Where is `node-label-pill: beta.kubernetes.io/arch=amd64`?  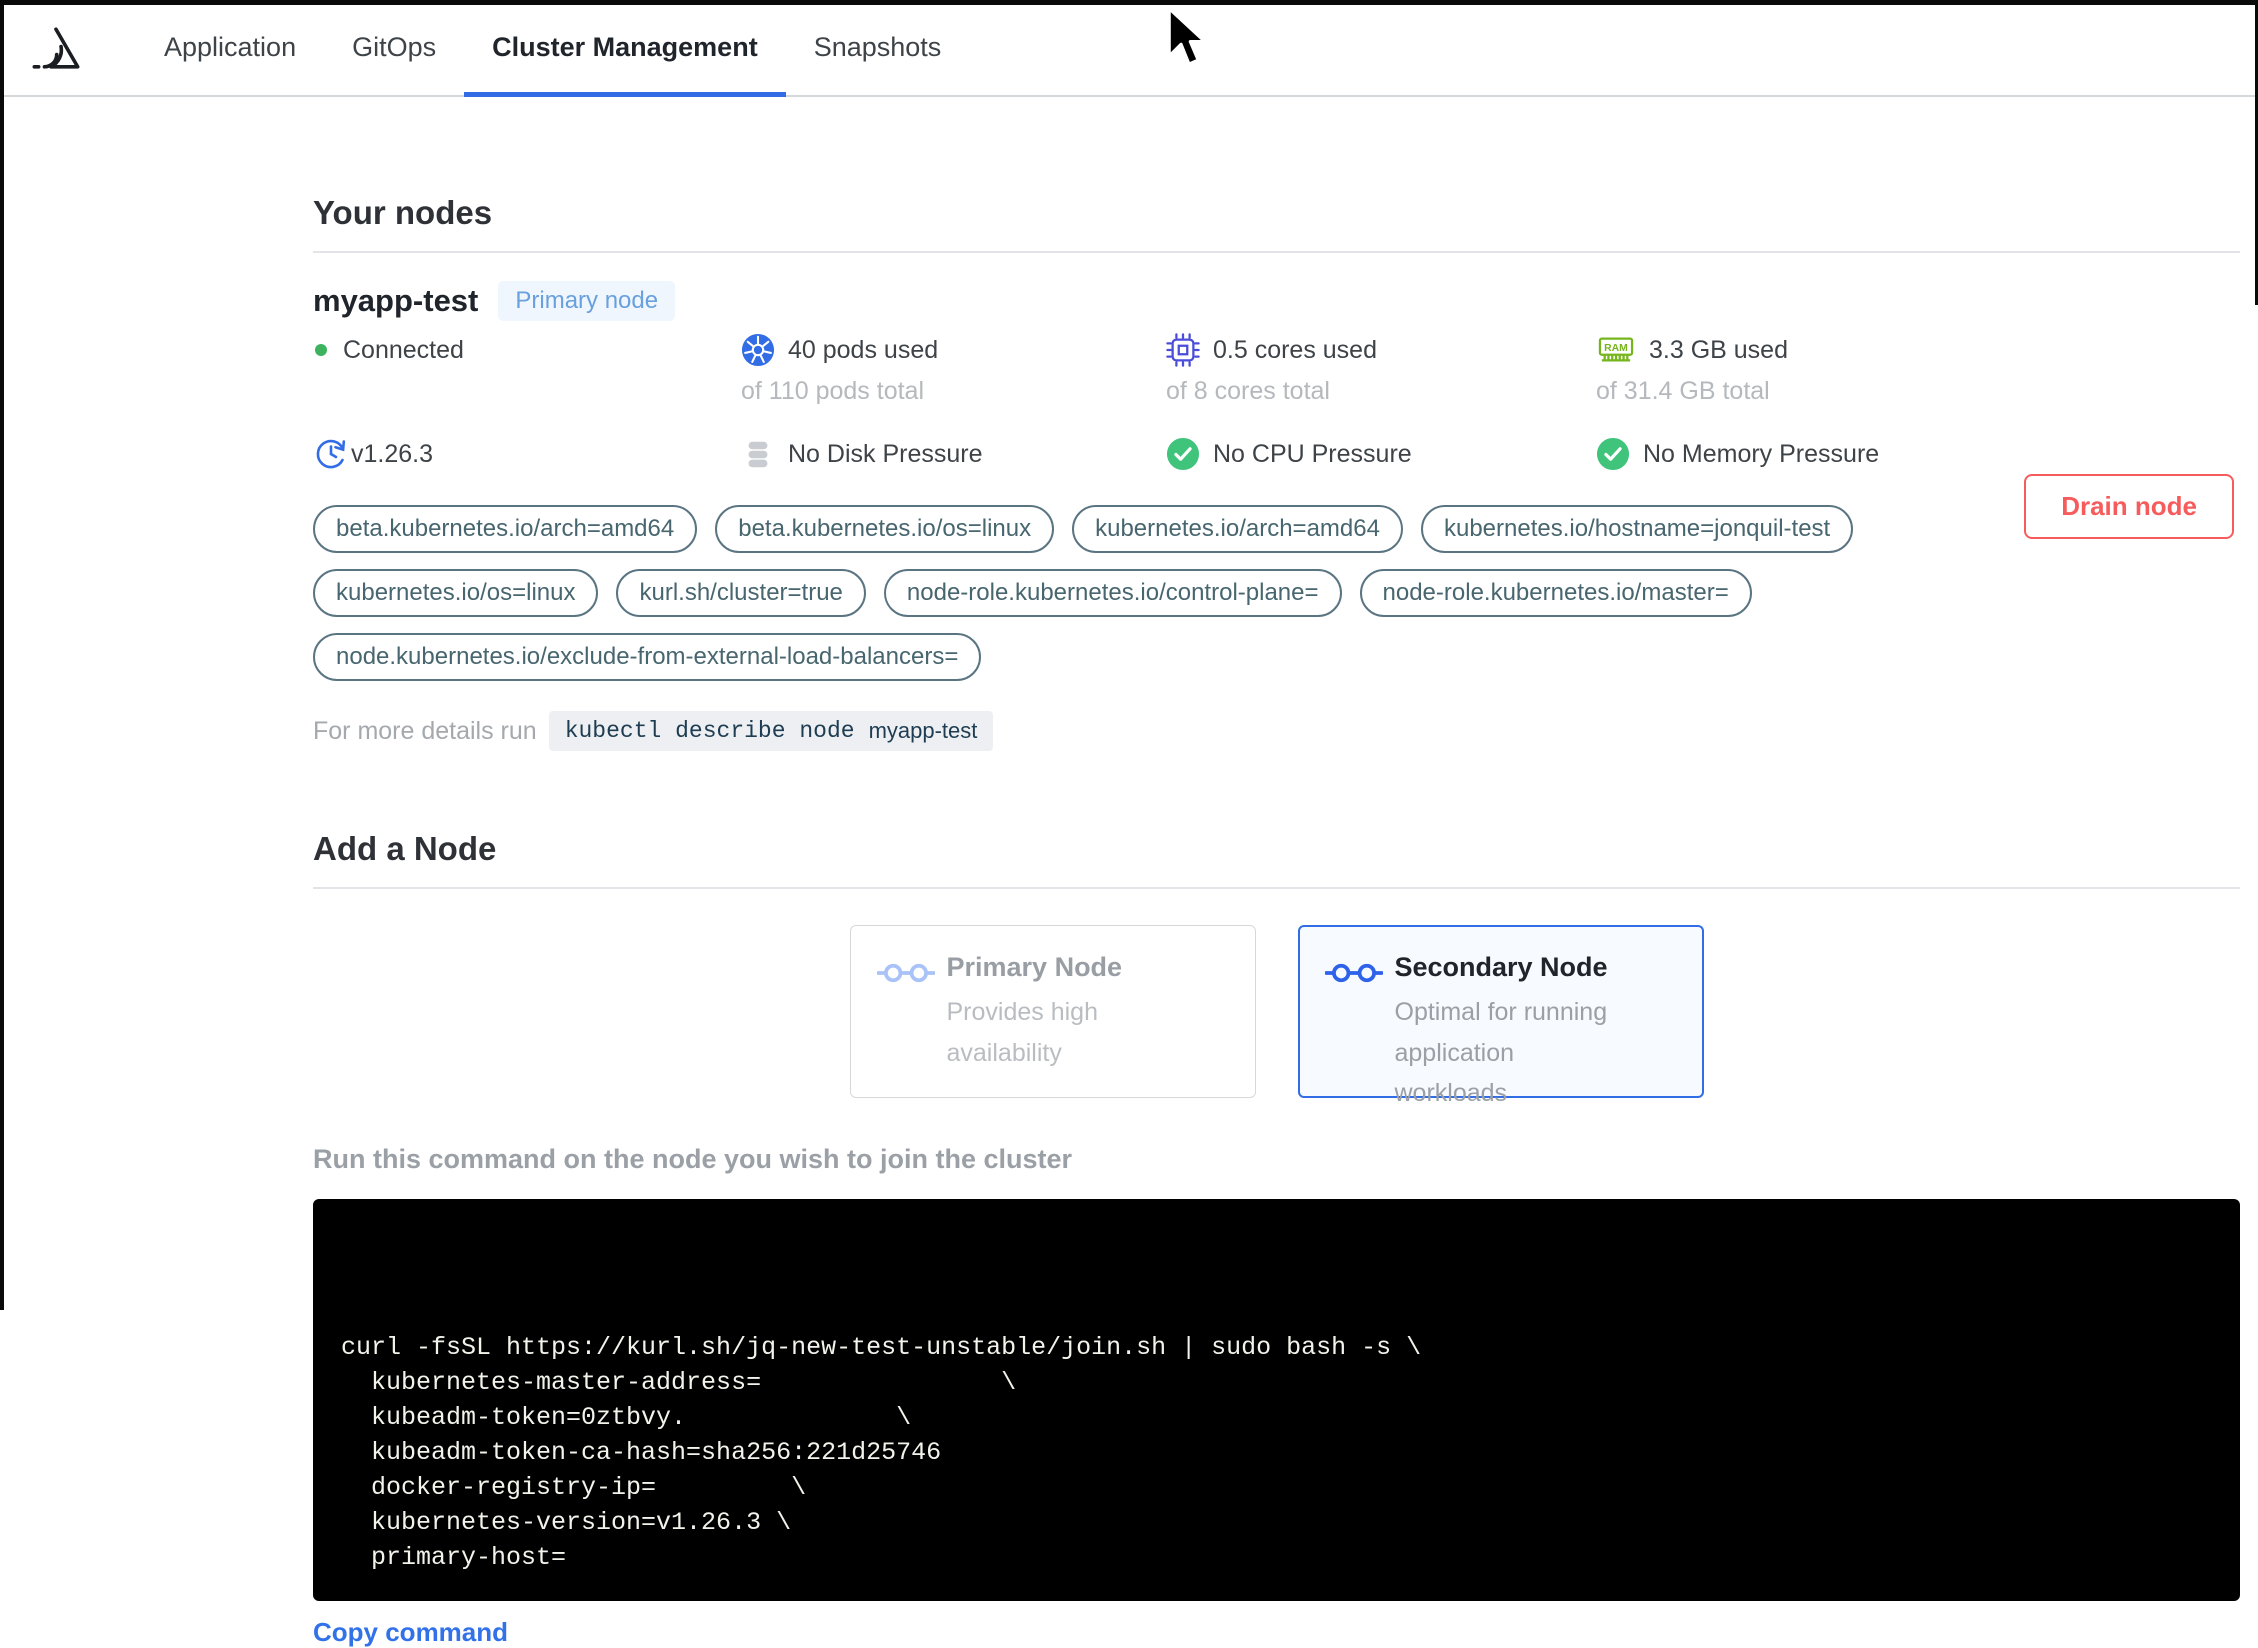 node-label-pill: beta.kubernetes.io/arch=amd64 is located at coordinates (505, 529).